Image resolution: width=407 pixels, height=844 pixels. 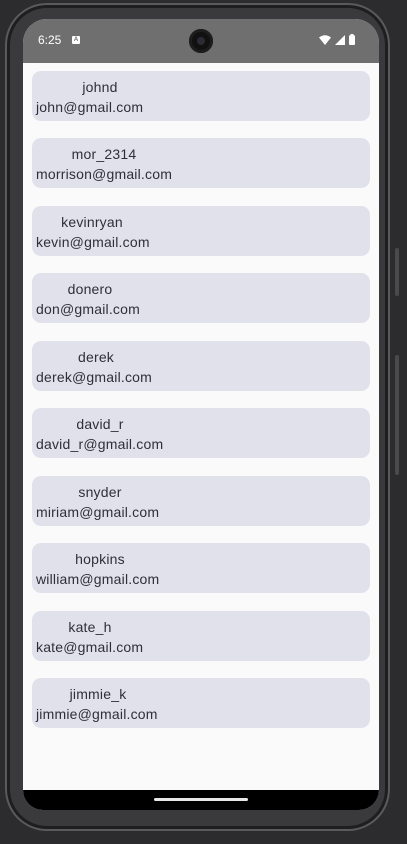 I want to click on email: morrison@gmail.com, so click(x=104, y=174).